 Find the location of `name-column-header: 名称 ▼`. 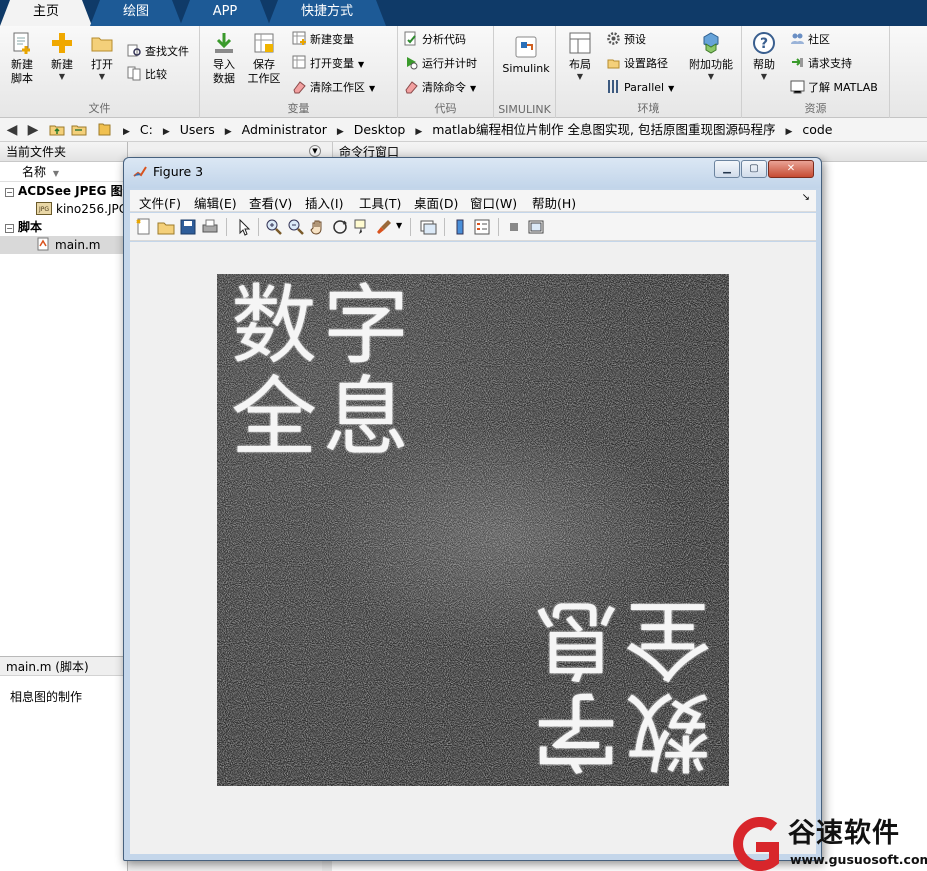

name-column-header: 名称 ▼ is located at coordinates (63, 172).